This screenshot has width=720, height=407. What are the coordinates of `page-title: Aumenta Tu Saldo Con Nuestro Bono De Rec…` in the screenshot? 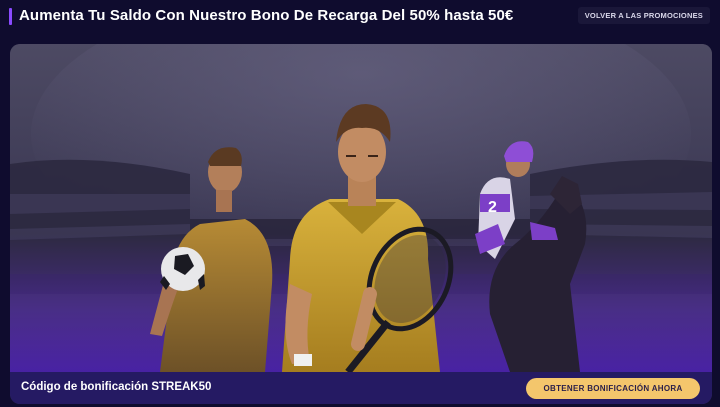 It's located at (266, 15).